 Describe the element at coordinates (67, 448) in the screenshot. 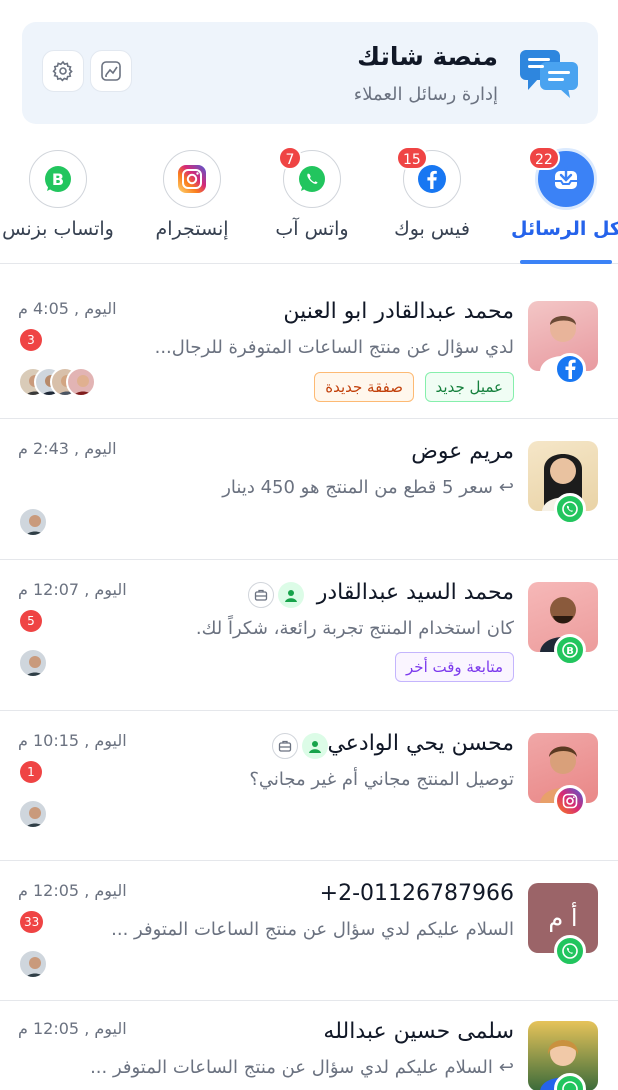

I see `message-time: اليوم , 2:43 م` at that location.